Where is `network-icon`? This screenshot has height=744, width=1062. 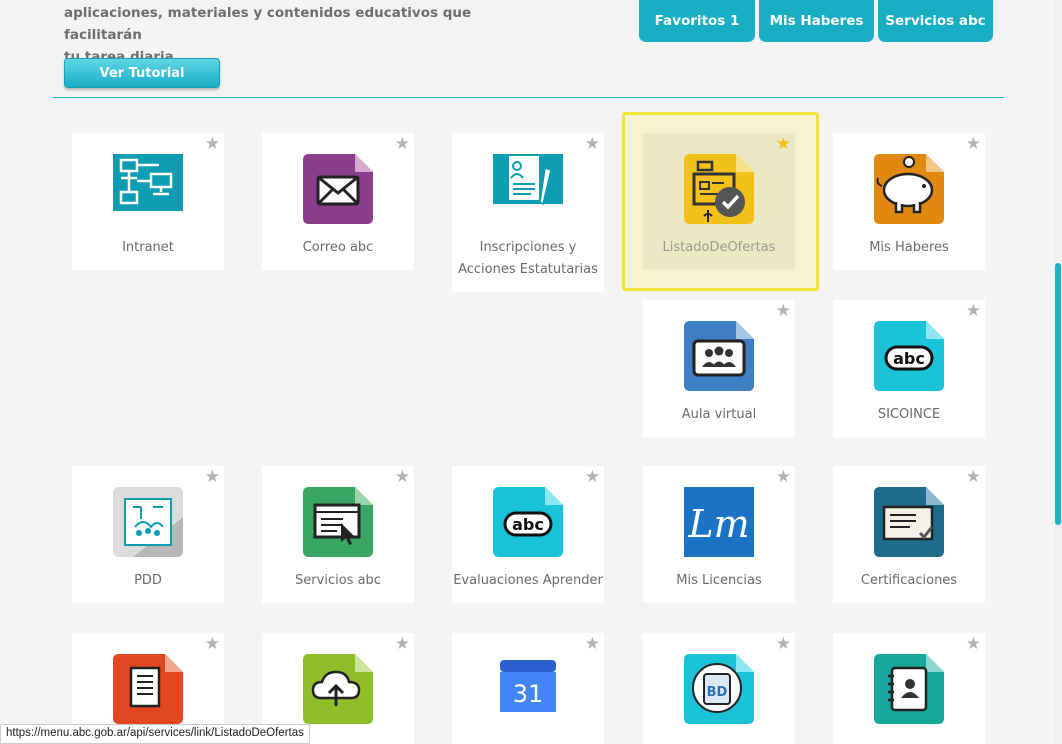
network-icon is located at coordinates (148, 182).